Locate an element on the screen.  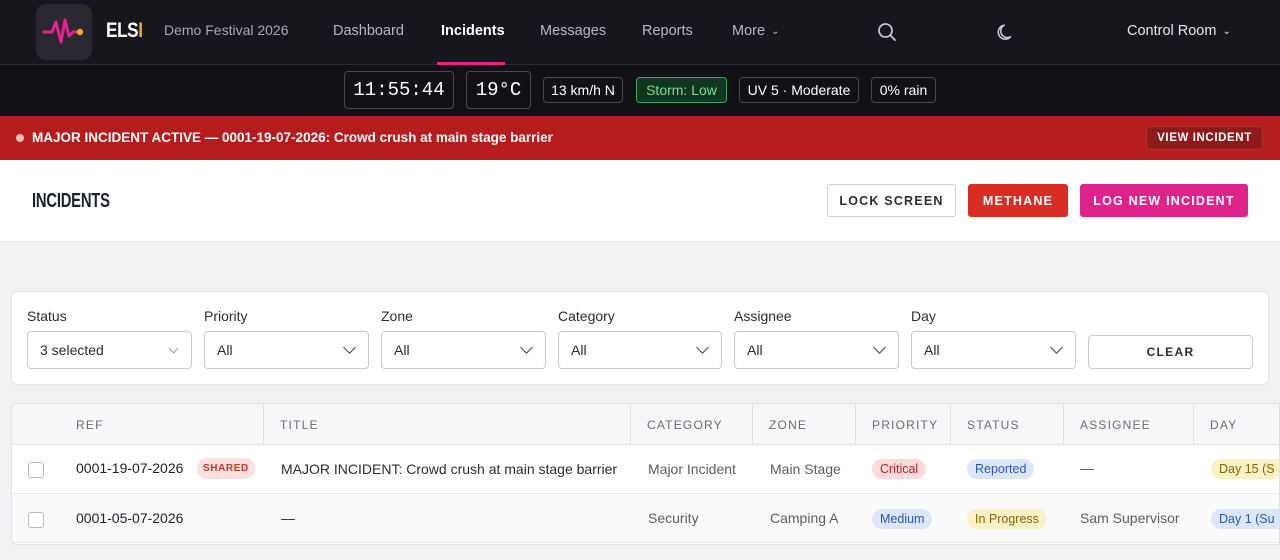
nav-more: More ⌄ is located at coordinates (755, 31).